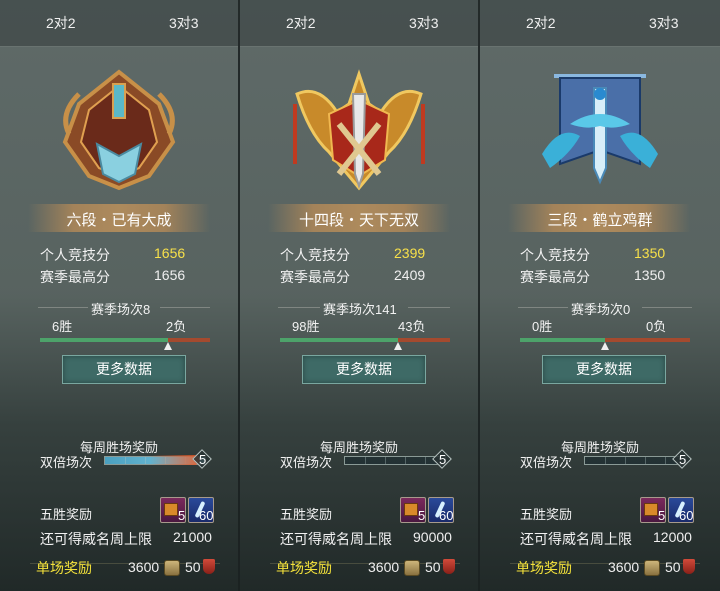  I want to click on remaining-fame-value: 90000, so click(432, 537).